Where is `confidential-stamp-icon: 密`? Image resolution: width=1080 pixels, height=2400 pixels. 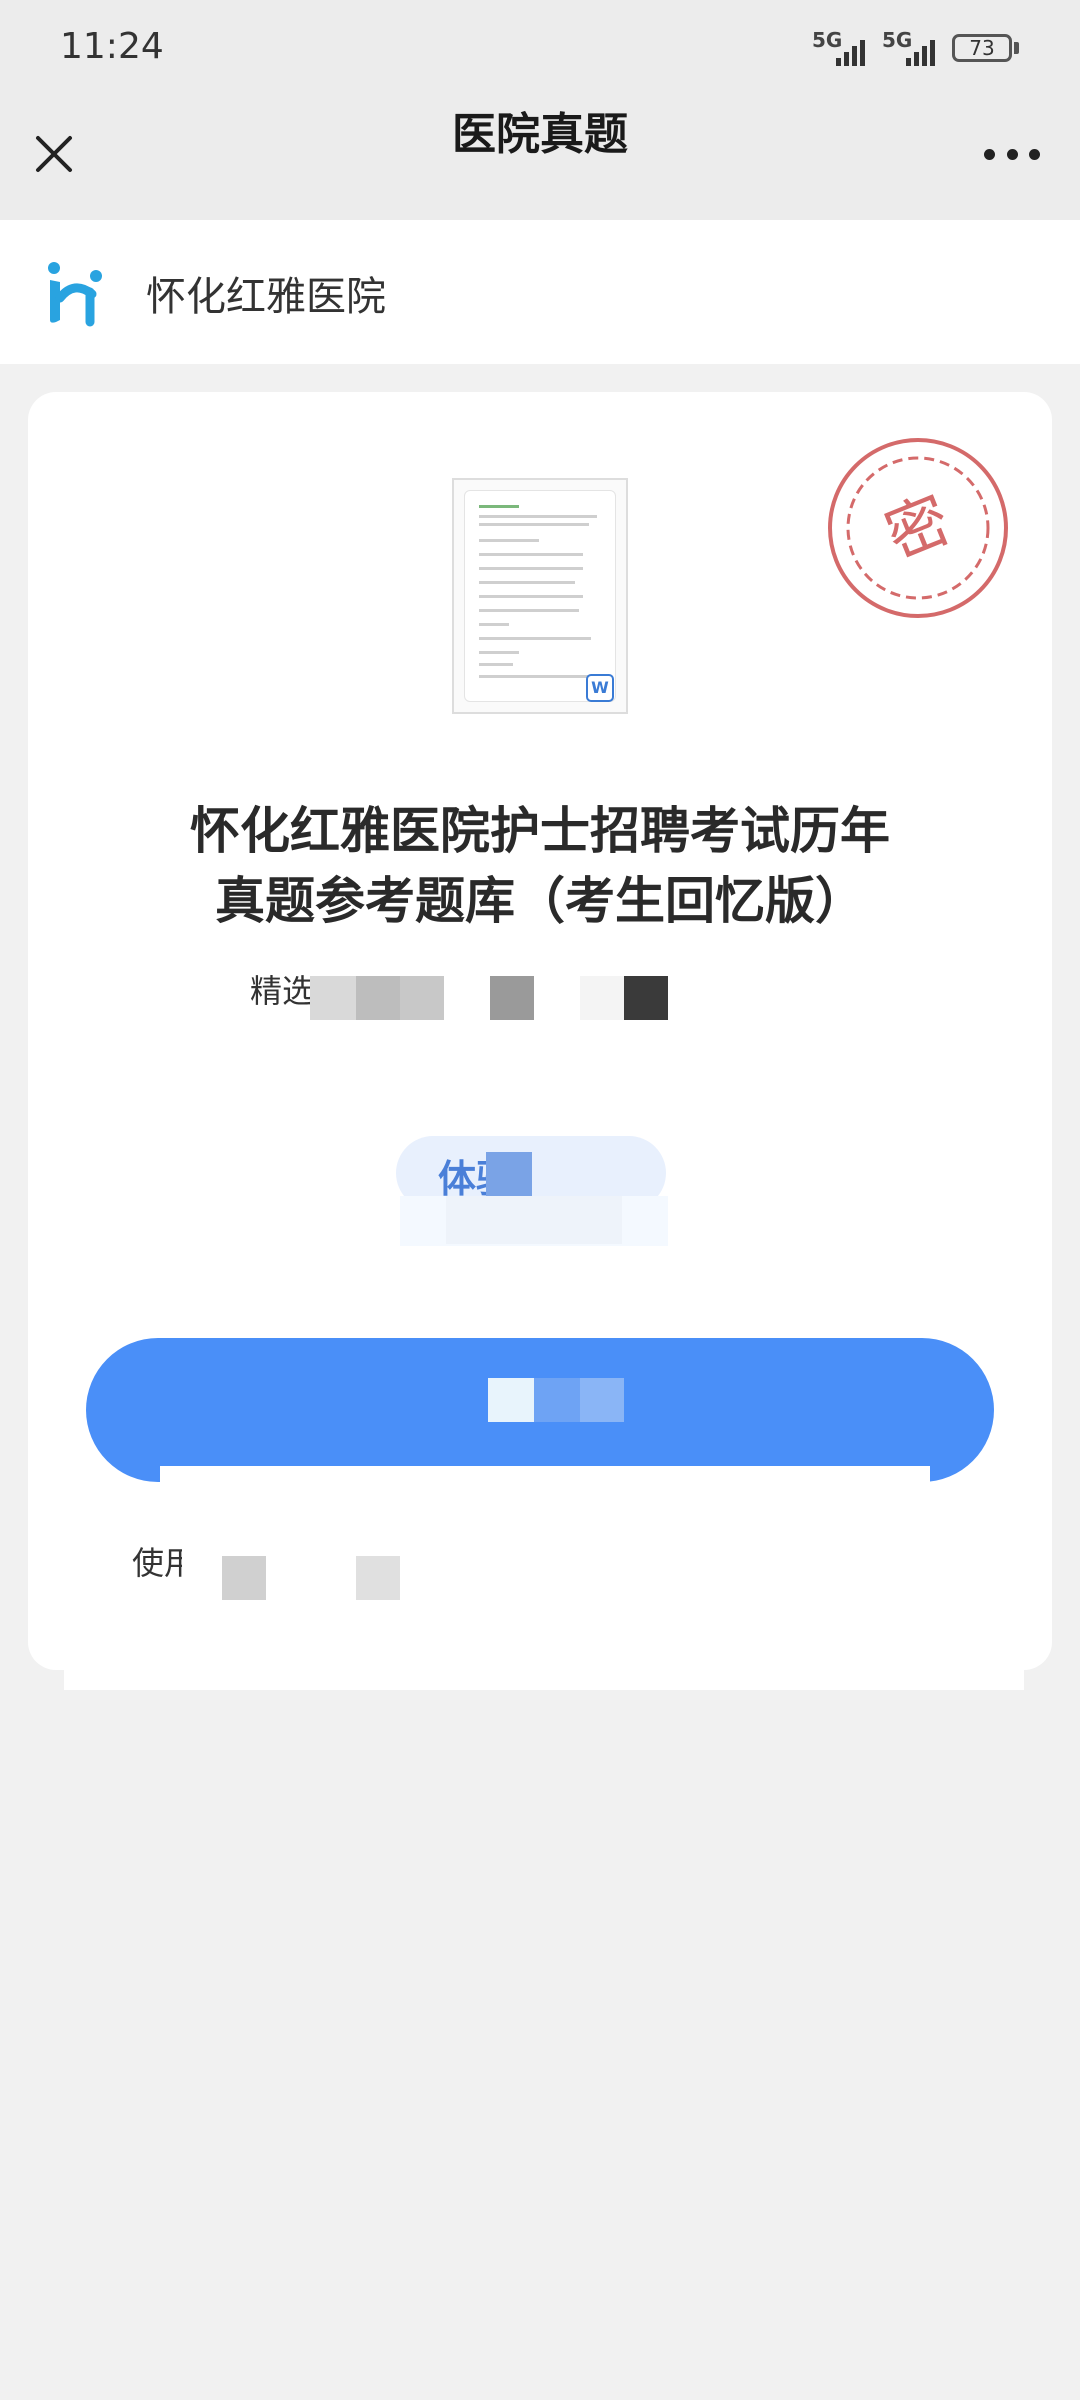 confidential-stamp-icon: 密 is located at coordinates (918, 528).